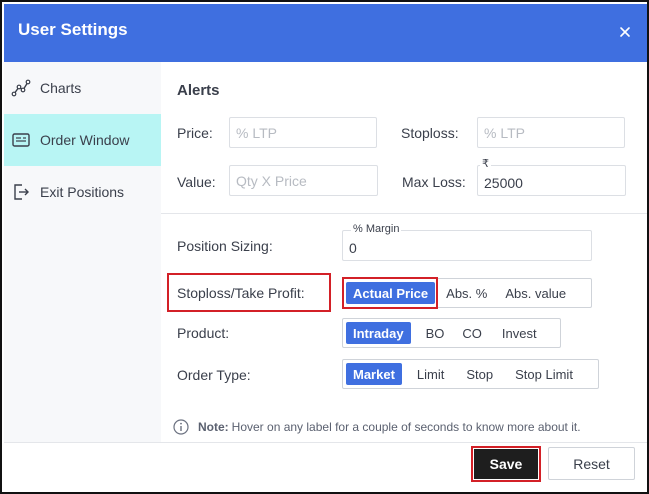 This screenshot has width=649, height=494. What do you see at coordinates (181, 427) in the screenshot?
I see `info-icon` at bounding box center [181, 427].